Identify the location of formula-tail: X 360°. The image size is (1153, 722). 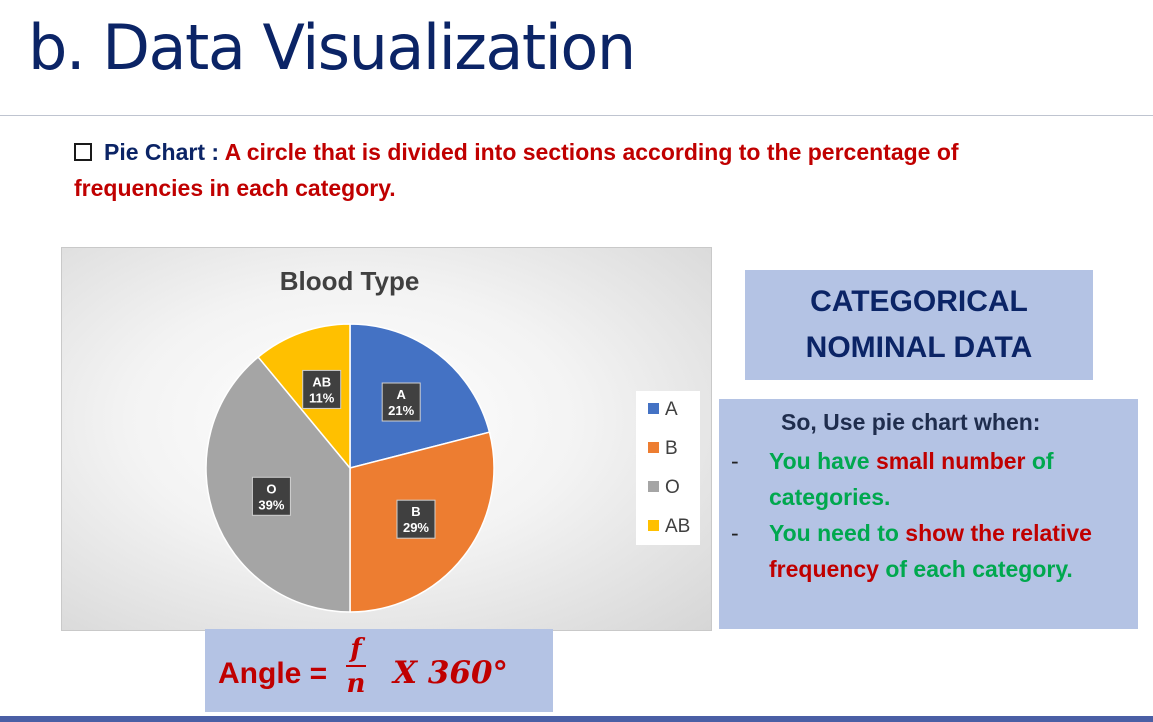
(451, 673).